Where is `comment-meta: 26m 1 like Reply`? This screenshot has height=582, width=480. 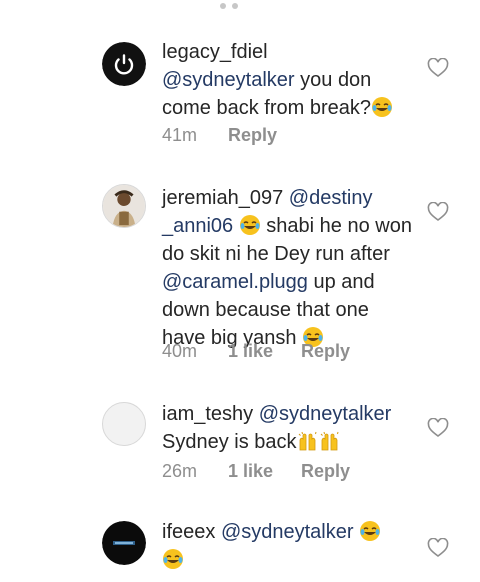
comment-meta: 26m 1 like Reply is located at coordinates (256, 471).